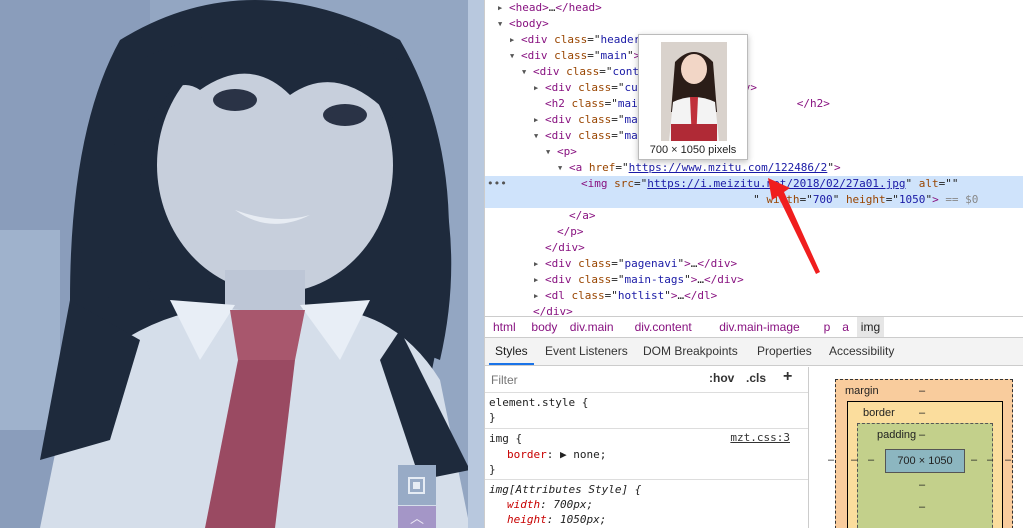 The height and width of the screenshot is (528, 1023). What do you see at coordinates (583, 519) in the screenshot?
I see `height-value: 1050px;` at bounding box center [583, 519].